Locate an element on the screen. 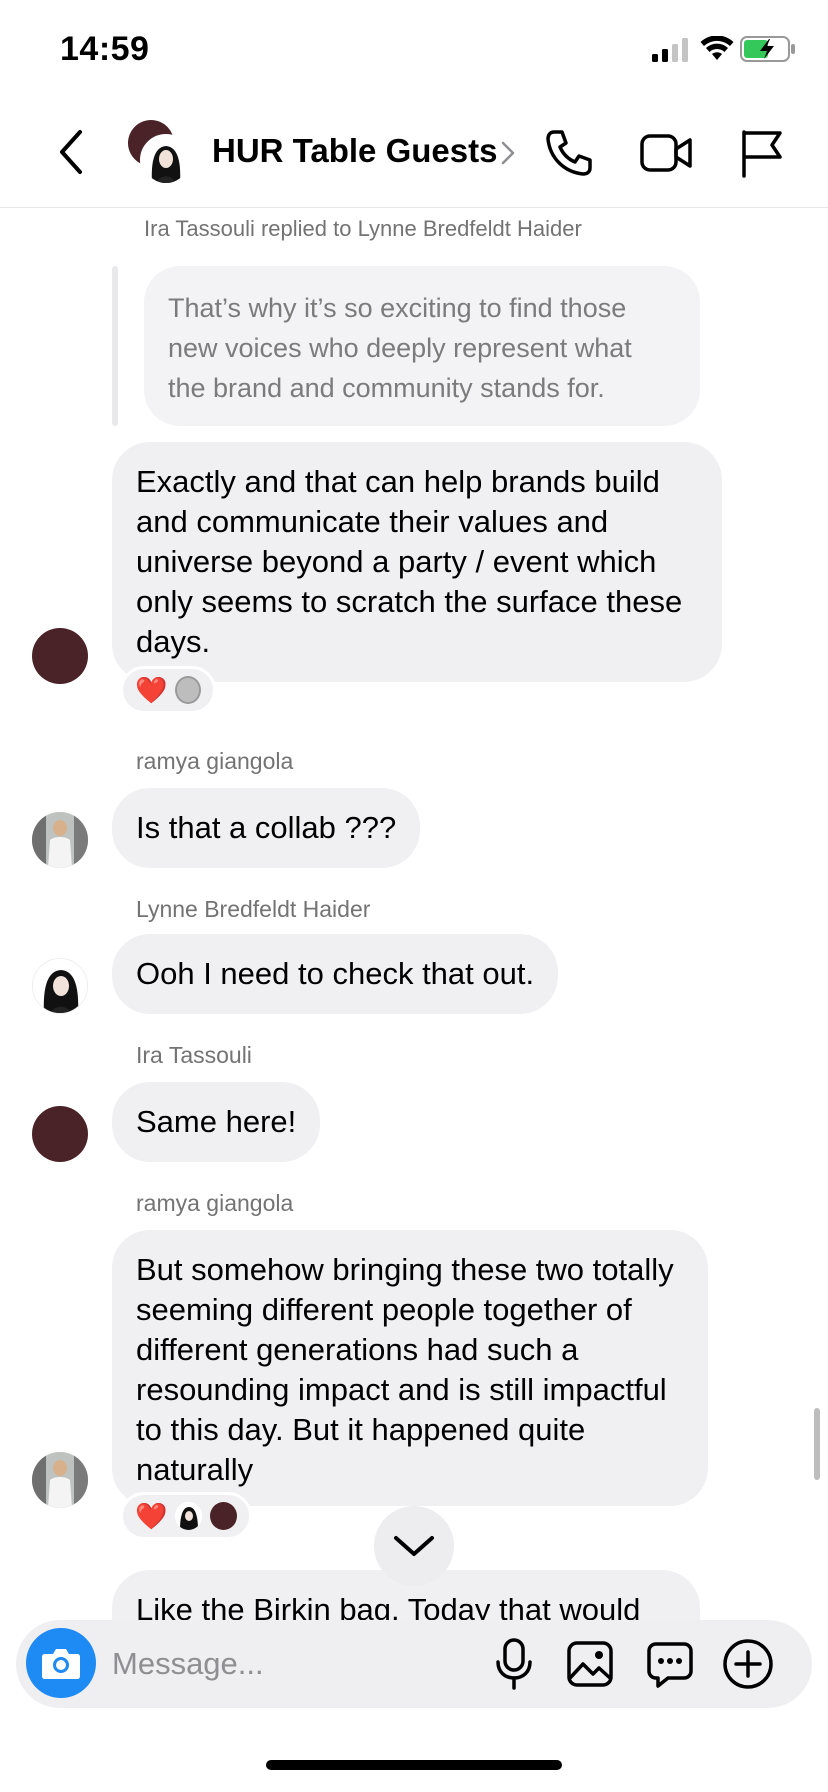 Image resolution: width=828 pixels, height=1792 pixels. home-indicator is located at coordinates (414, 1765).